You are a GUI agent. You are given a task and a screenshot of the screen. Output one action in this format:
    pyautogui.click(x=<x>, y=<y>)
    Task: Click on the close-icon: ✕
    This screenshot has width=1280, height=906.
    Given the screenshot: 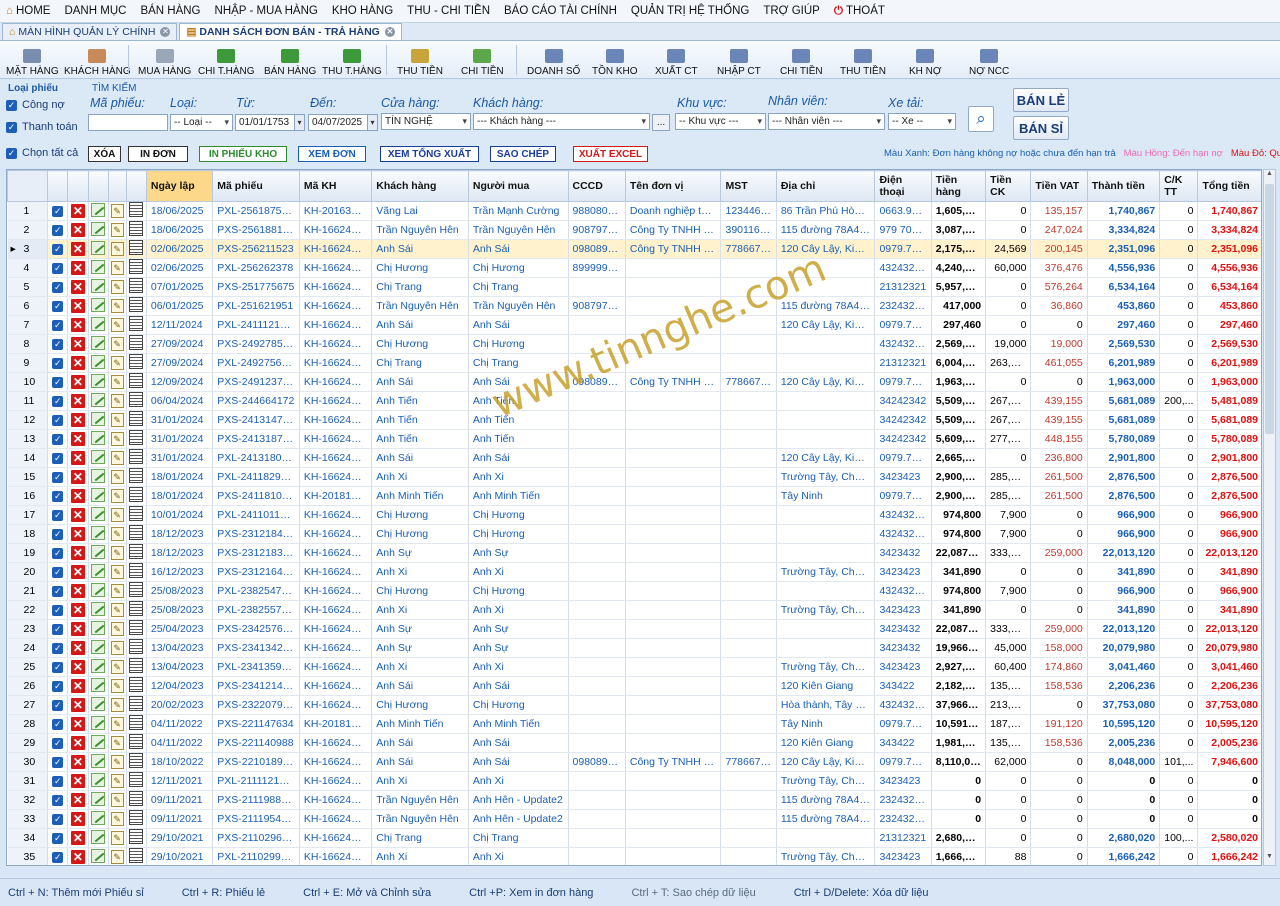 What is the action you would take?
    pyautogui.click(x=165, y=32)
    